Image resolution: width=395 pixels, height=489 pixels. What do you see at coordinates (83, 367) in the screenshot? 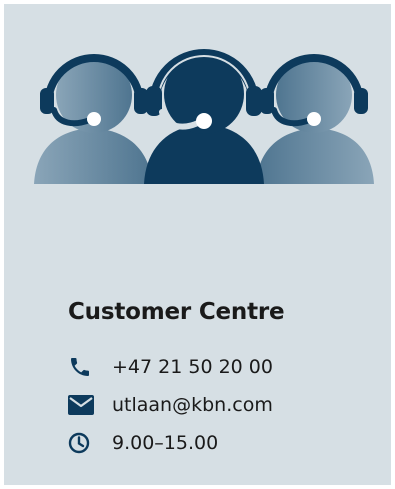
I see `phone-icon` at bounding box center [83, 367].